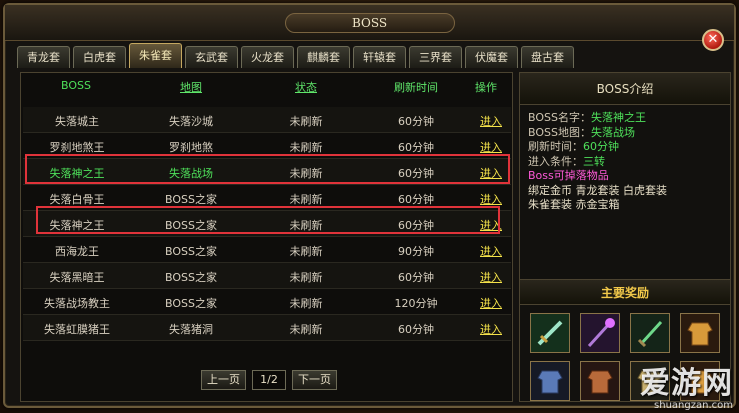  What do you see at coordinates (267, 57) in the screenshot?
I see `tab-huolong: 火龙套` at bounding box center [267, 57].